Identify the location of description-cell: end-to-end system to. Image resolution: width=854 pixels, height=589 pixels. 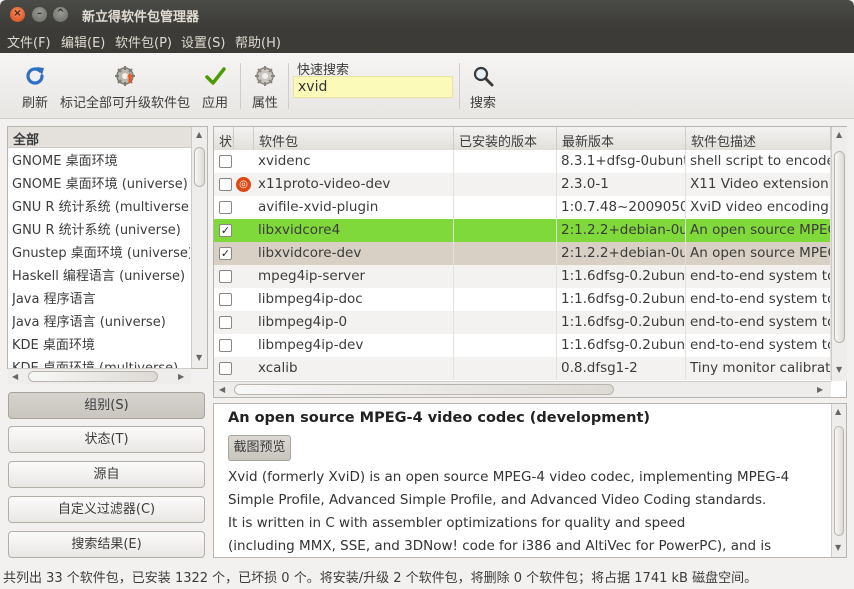
(758, 299).